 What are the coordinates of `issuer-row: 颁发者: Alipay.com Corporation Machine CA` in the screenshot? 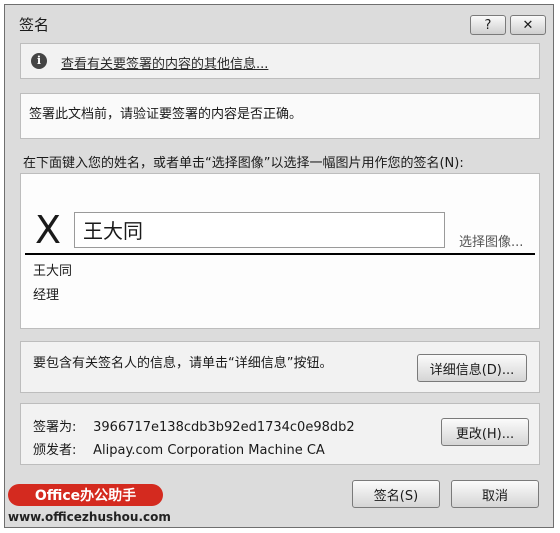 It's located at (179, 448).